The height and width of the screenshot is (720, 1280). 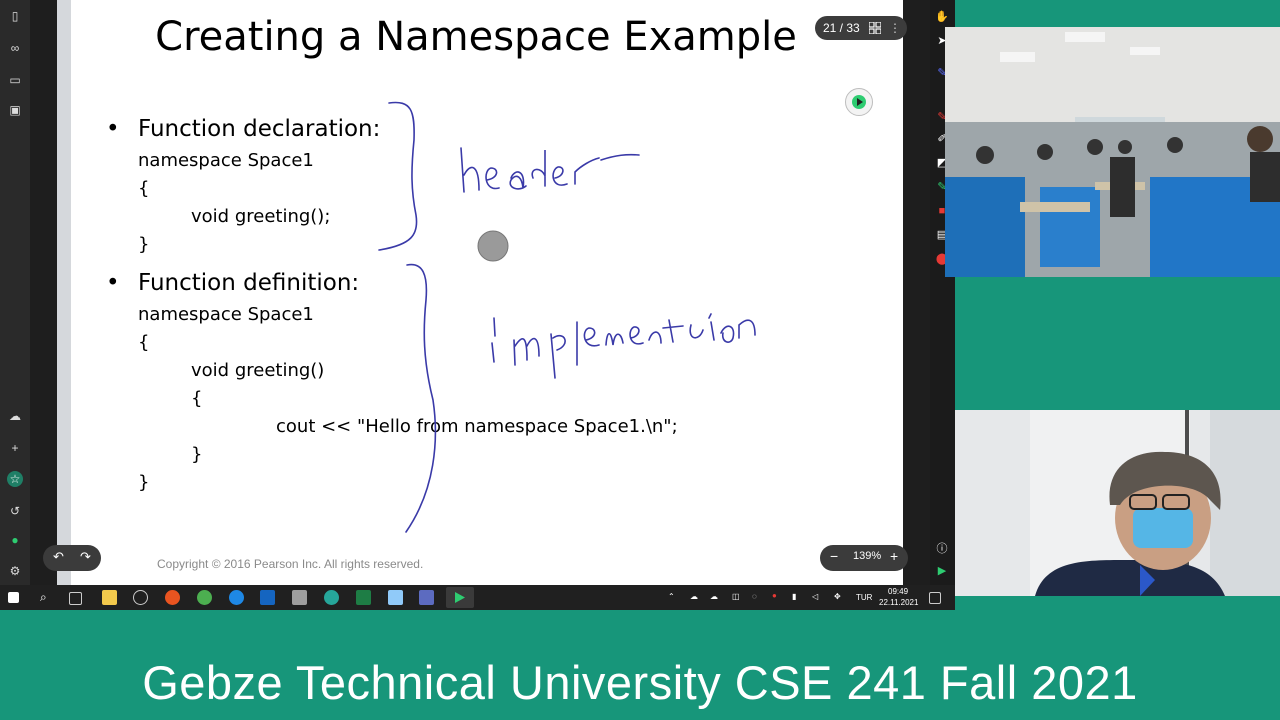 I want to click on app-blue-icon, so click(x=395, y=597).